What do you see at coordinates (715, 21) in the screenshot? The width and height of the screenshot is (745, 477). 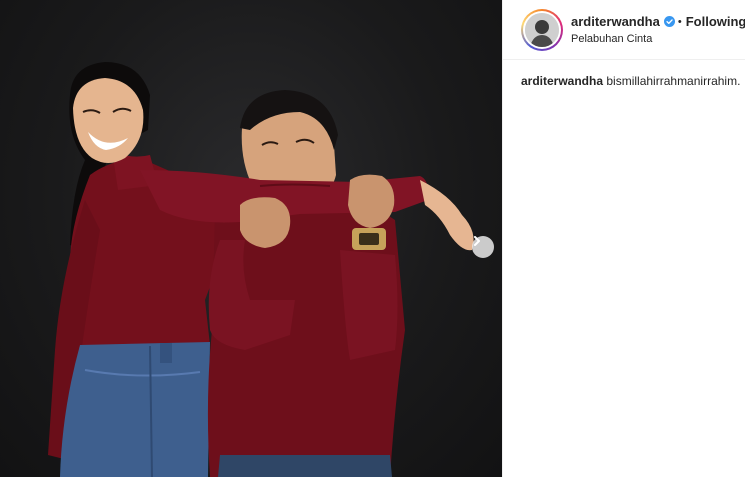 I see `following-button: Following` at bounding box center [715, 21].